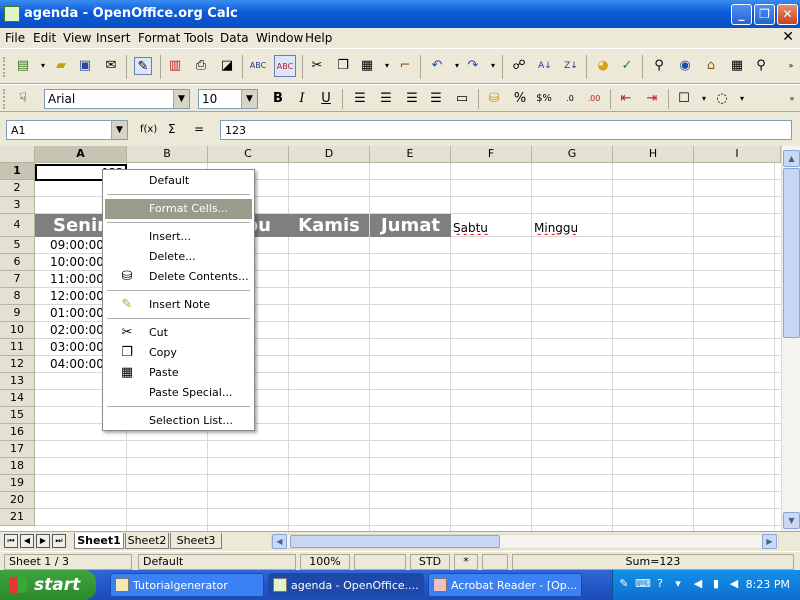 This screenshot has height=600, width=800. Describe the element at coordinates (462, 99) in the screenshot. I see `merge-cells-icon: ▭` at that location.